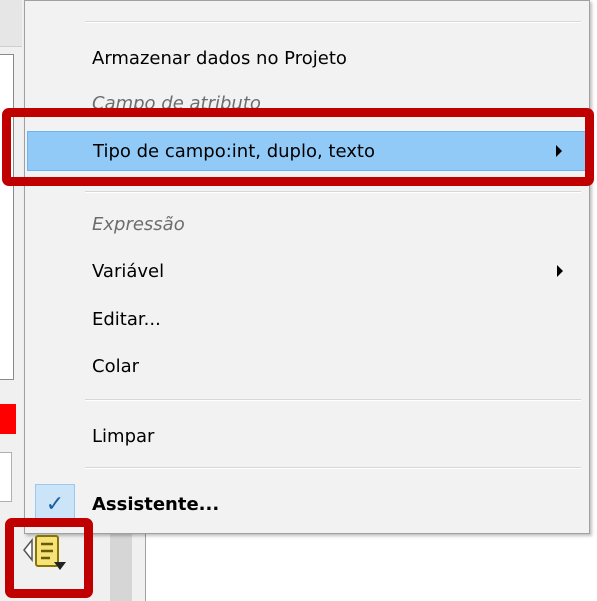 Image resolution: width=597 pixels, height=601 pixels. Describe the element at coordinates (307, 224) in the screenshot. I see `menu-header-expression: Expressão` at that location.